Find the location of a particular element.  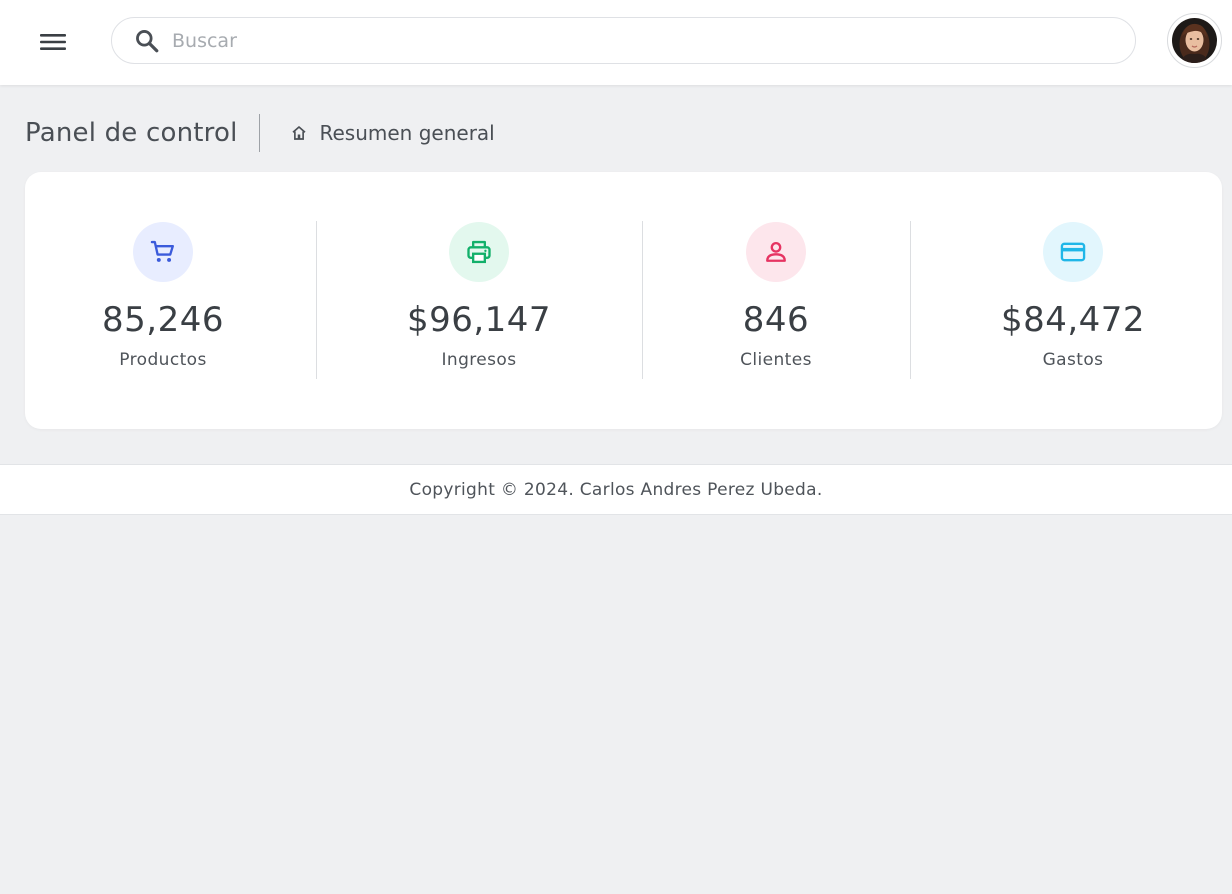

stat-gastos: $84,472 Gastos is located at coordinates (1073, 302).